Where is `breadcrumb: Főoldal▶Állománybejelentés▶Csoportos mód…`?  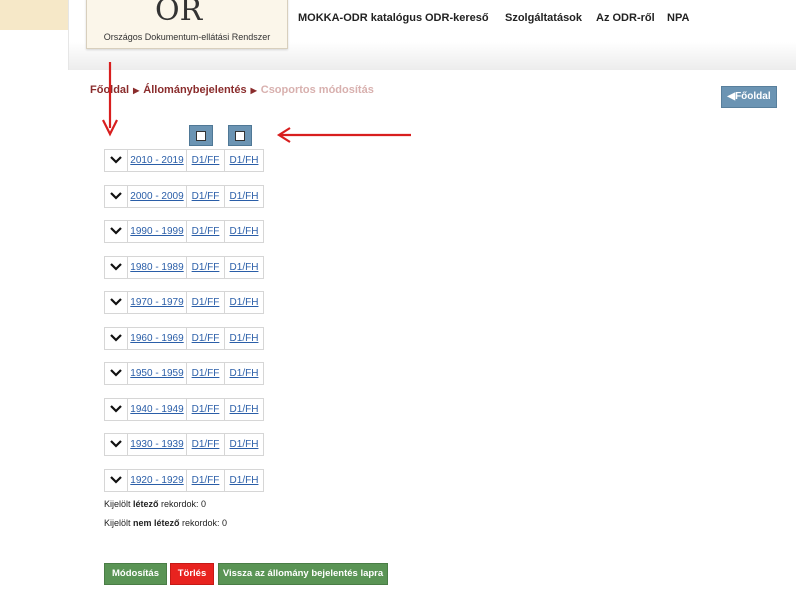 breadcrumb: Főoldal▶Állománybejelentés▶Csoportos mód… is located at coordinates (232, 90).